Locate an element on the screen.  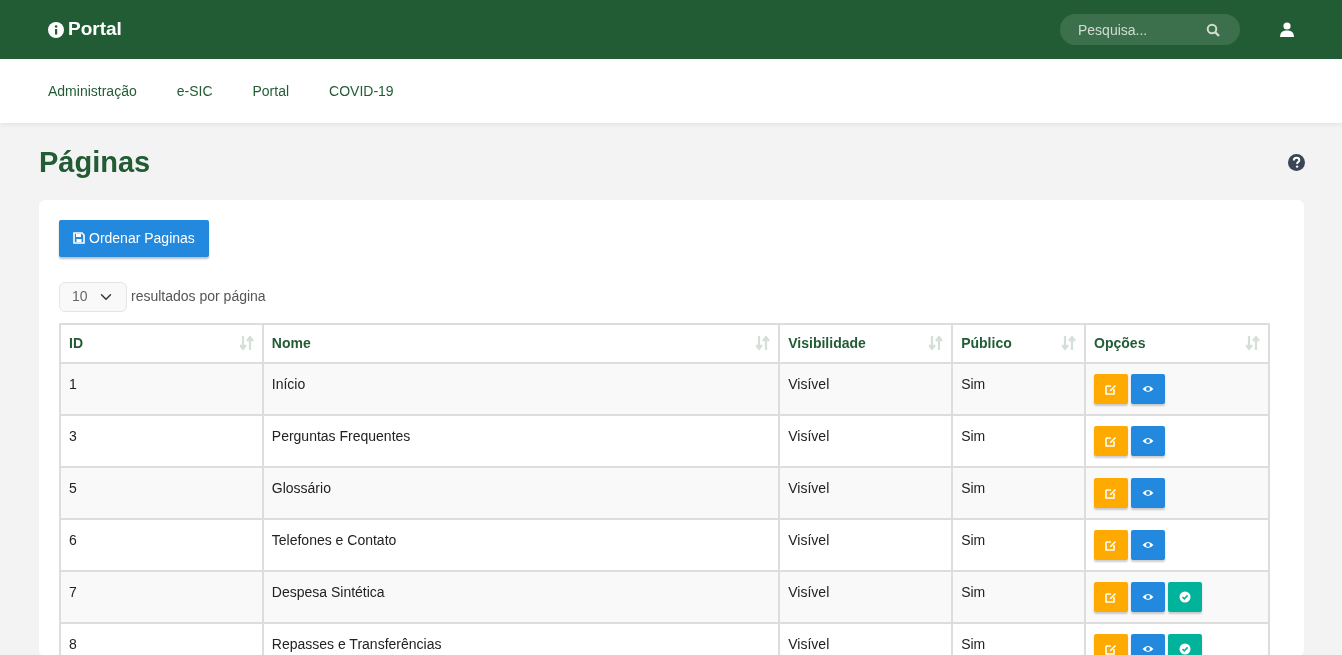
column-header: Opções is located at coordinates (1120, 343).